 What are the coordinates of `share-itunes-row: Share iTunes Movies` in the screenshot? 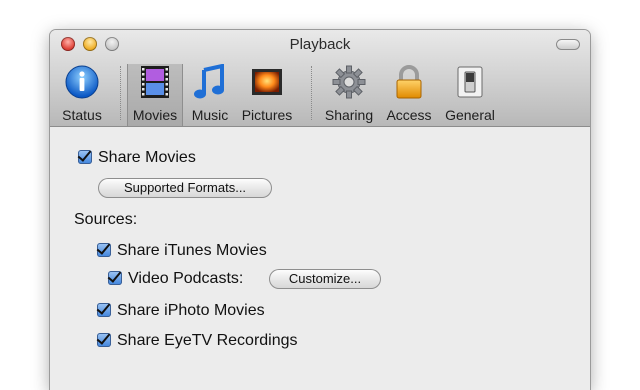 It's located at (182, 251).